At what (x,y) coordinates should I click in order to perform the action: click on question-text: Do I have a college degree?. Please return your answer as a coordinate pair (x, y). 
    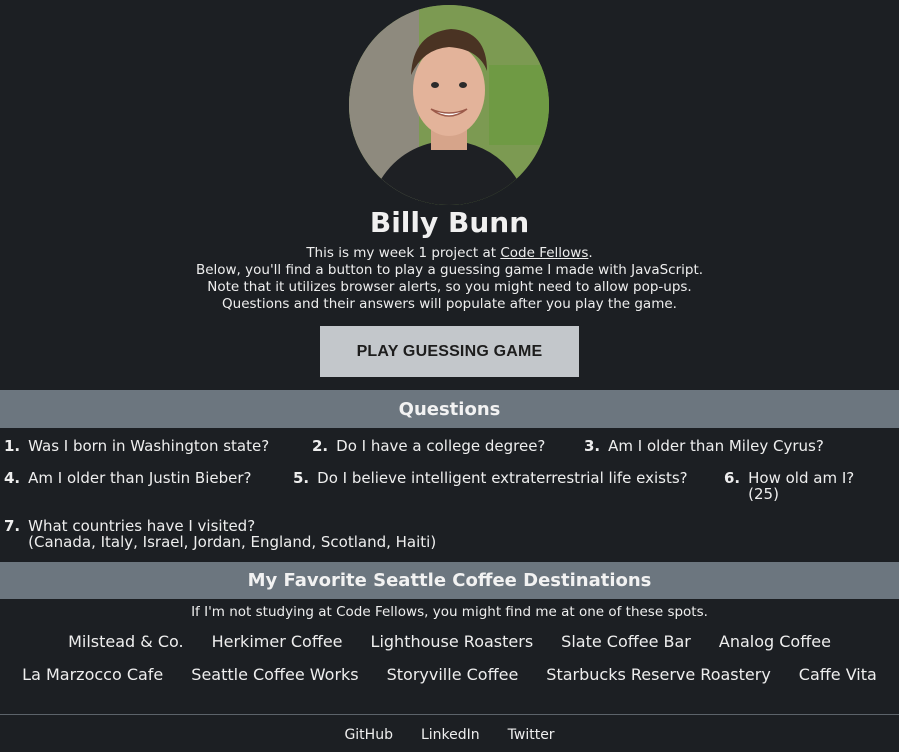
    Looking at the image, I should click on (441, 446).